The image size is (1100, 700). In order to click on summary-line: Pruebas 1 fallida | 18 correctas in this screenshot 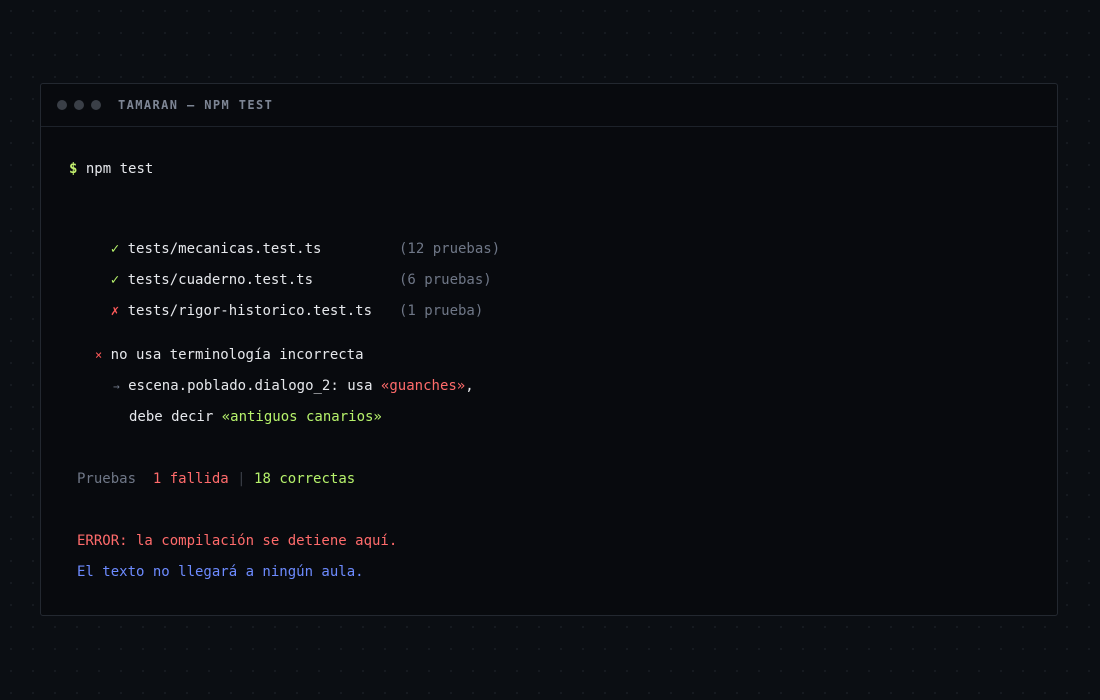, I will do `click(216, 479)`.